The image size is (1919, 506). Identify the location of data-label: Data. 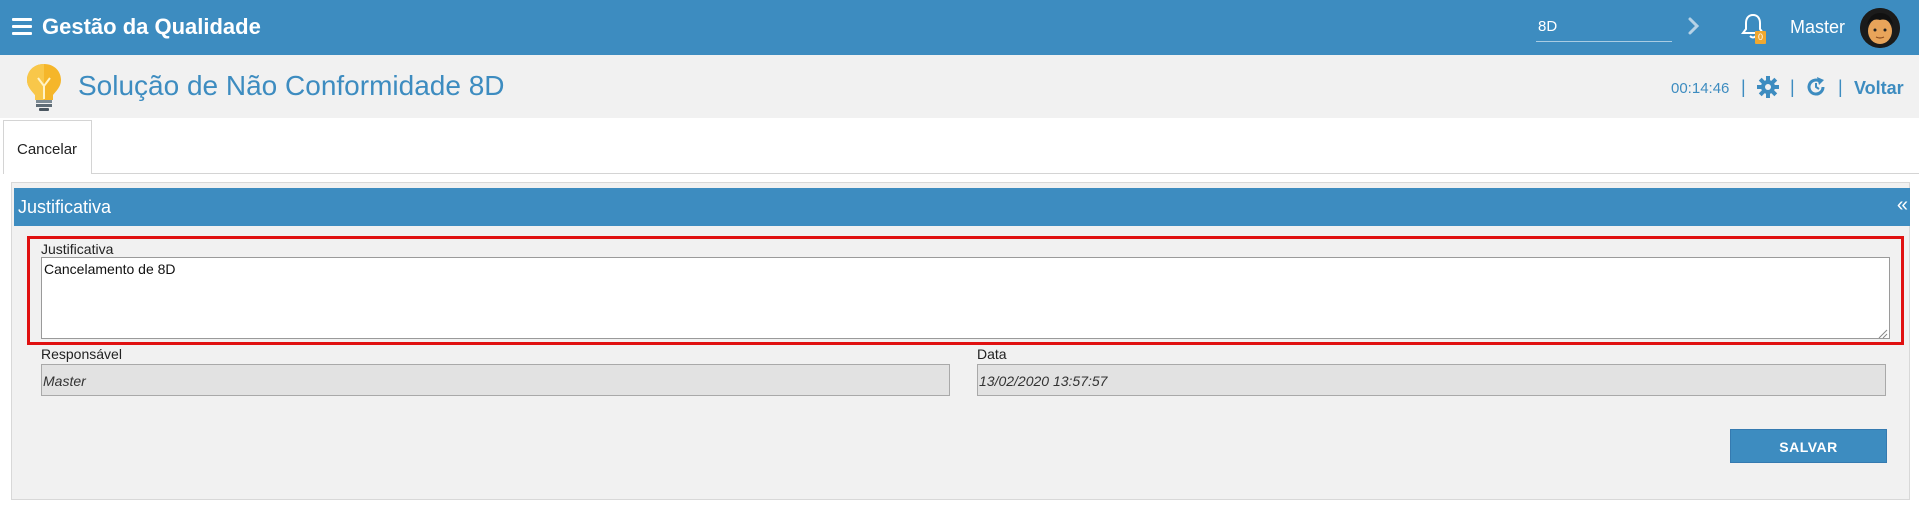
(992, 354).